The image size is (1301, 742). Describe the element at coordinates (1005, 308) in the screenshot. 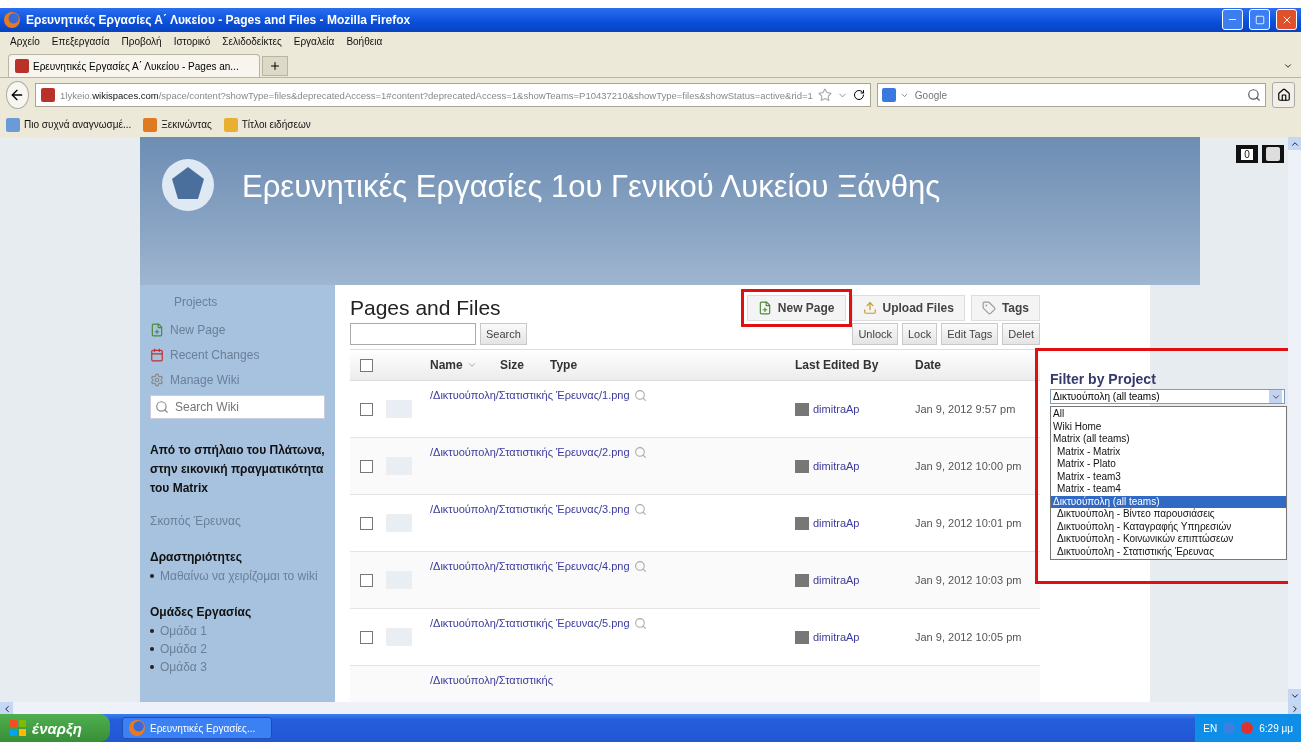

I see `action-button: Tags` at that location.